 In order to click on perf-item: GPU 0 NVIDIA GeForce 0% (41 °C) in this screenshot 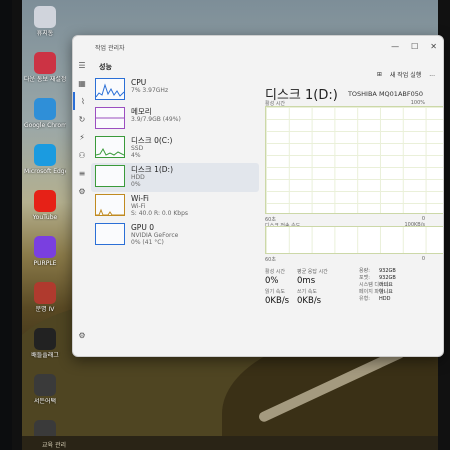, I will do `click(175, 235)`.